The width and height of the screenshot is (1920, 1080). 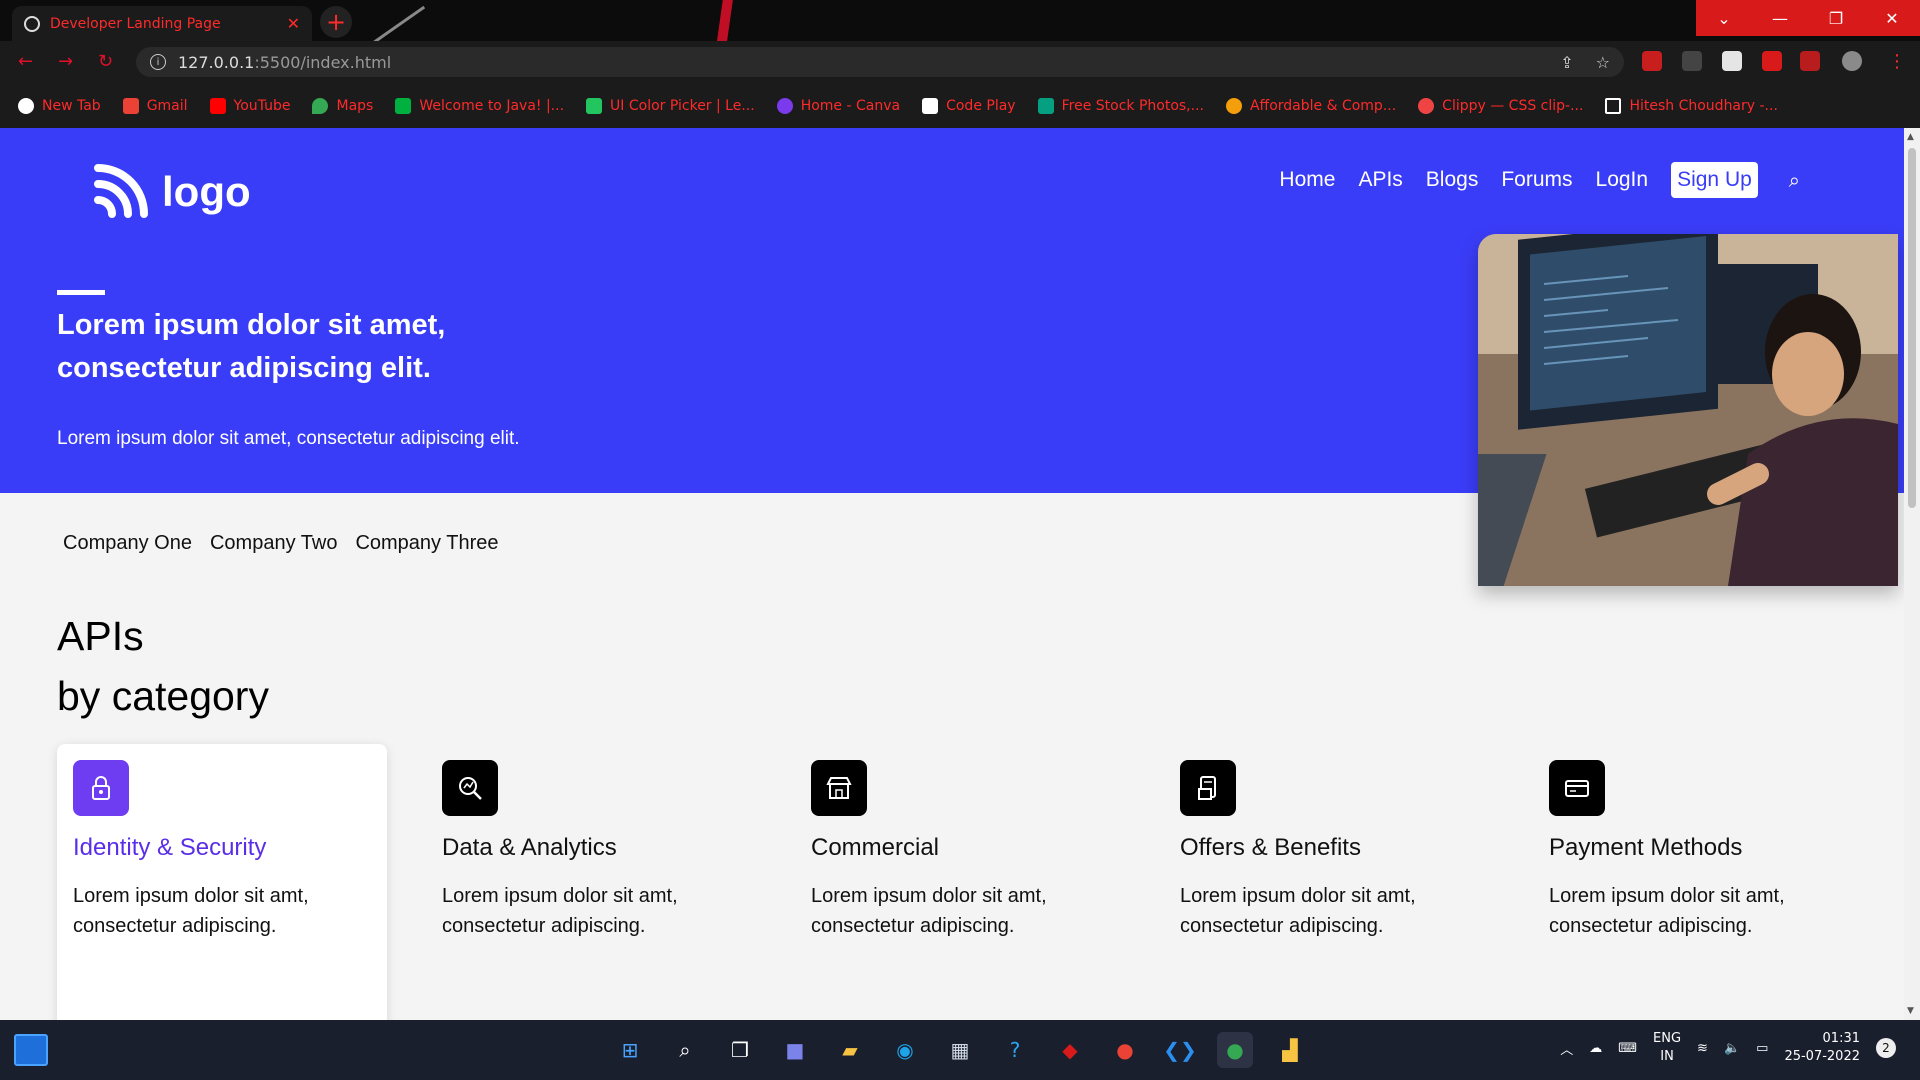 I want to click on close-tab-icon: ✕, so click(x=293, y=23).